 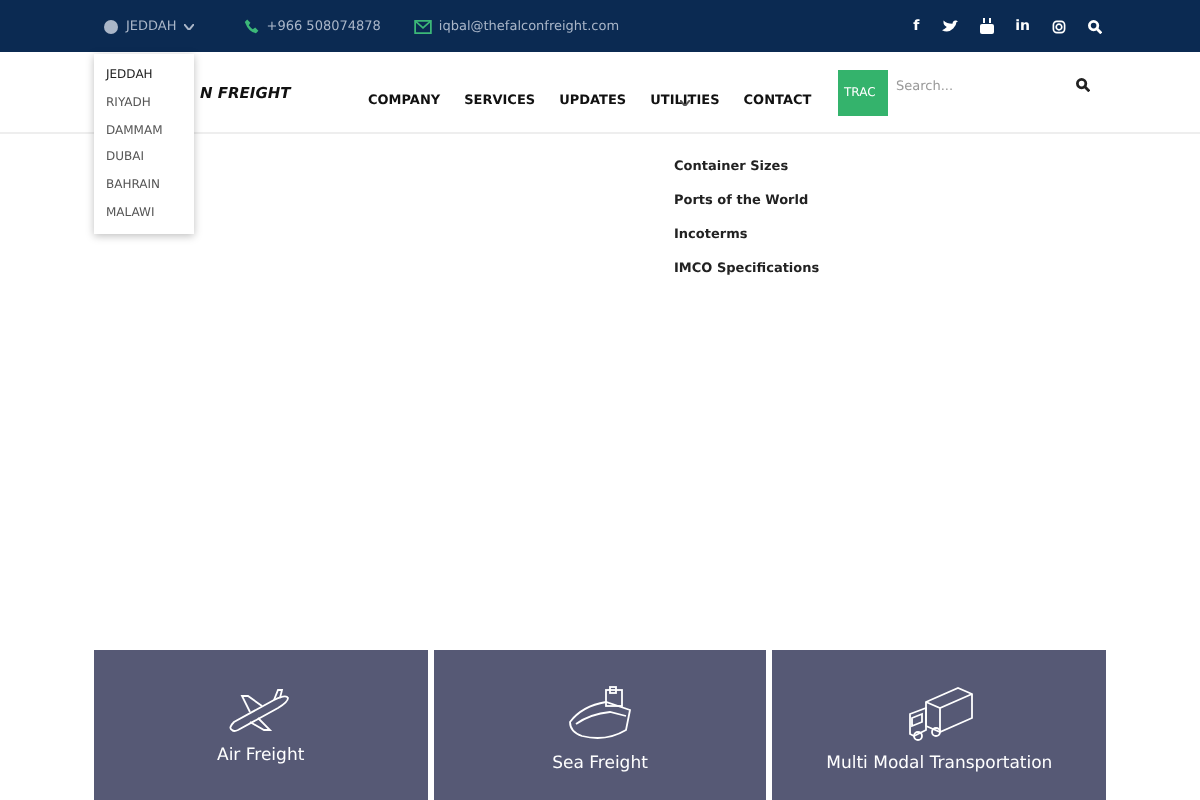 What do you see at coordinates (189, 26) in the screenshot?
I see `caret-icon` at bounding box center [189, 26].